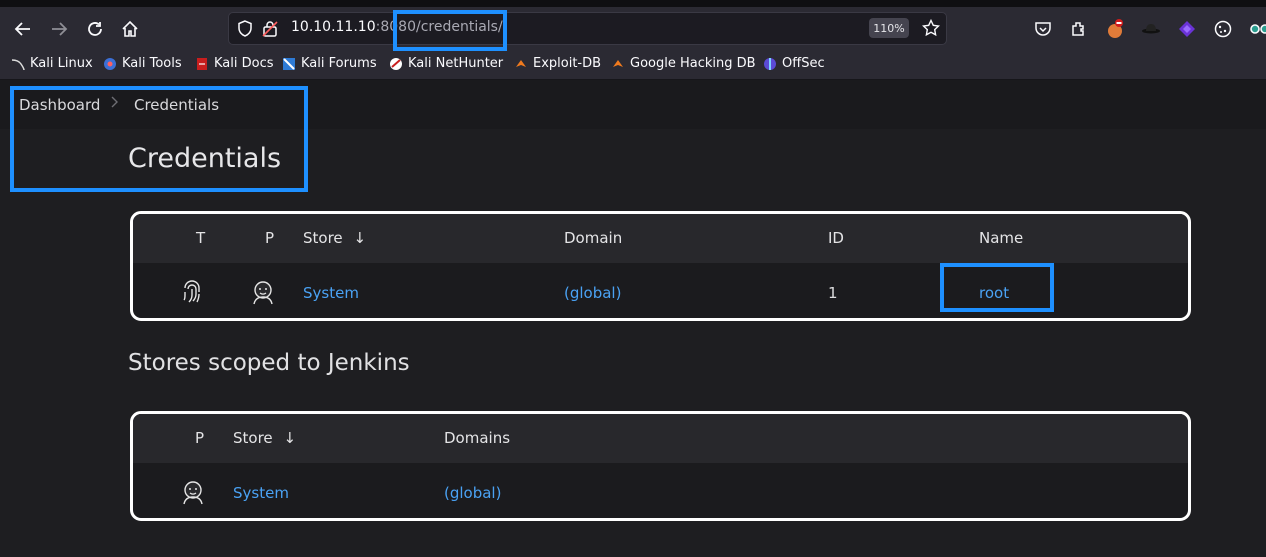 The width and height of the screenshot is (1266, 557). Describe the element at coordinates (1079, 29) in the screenshot. I see `extensions-puzzle-icon` at that location.